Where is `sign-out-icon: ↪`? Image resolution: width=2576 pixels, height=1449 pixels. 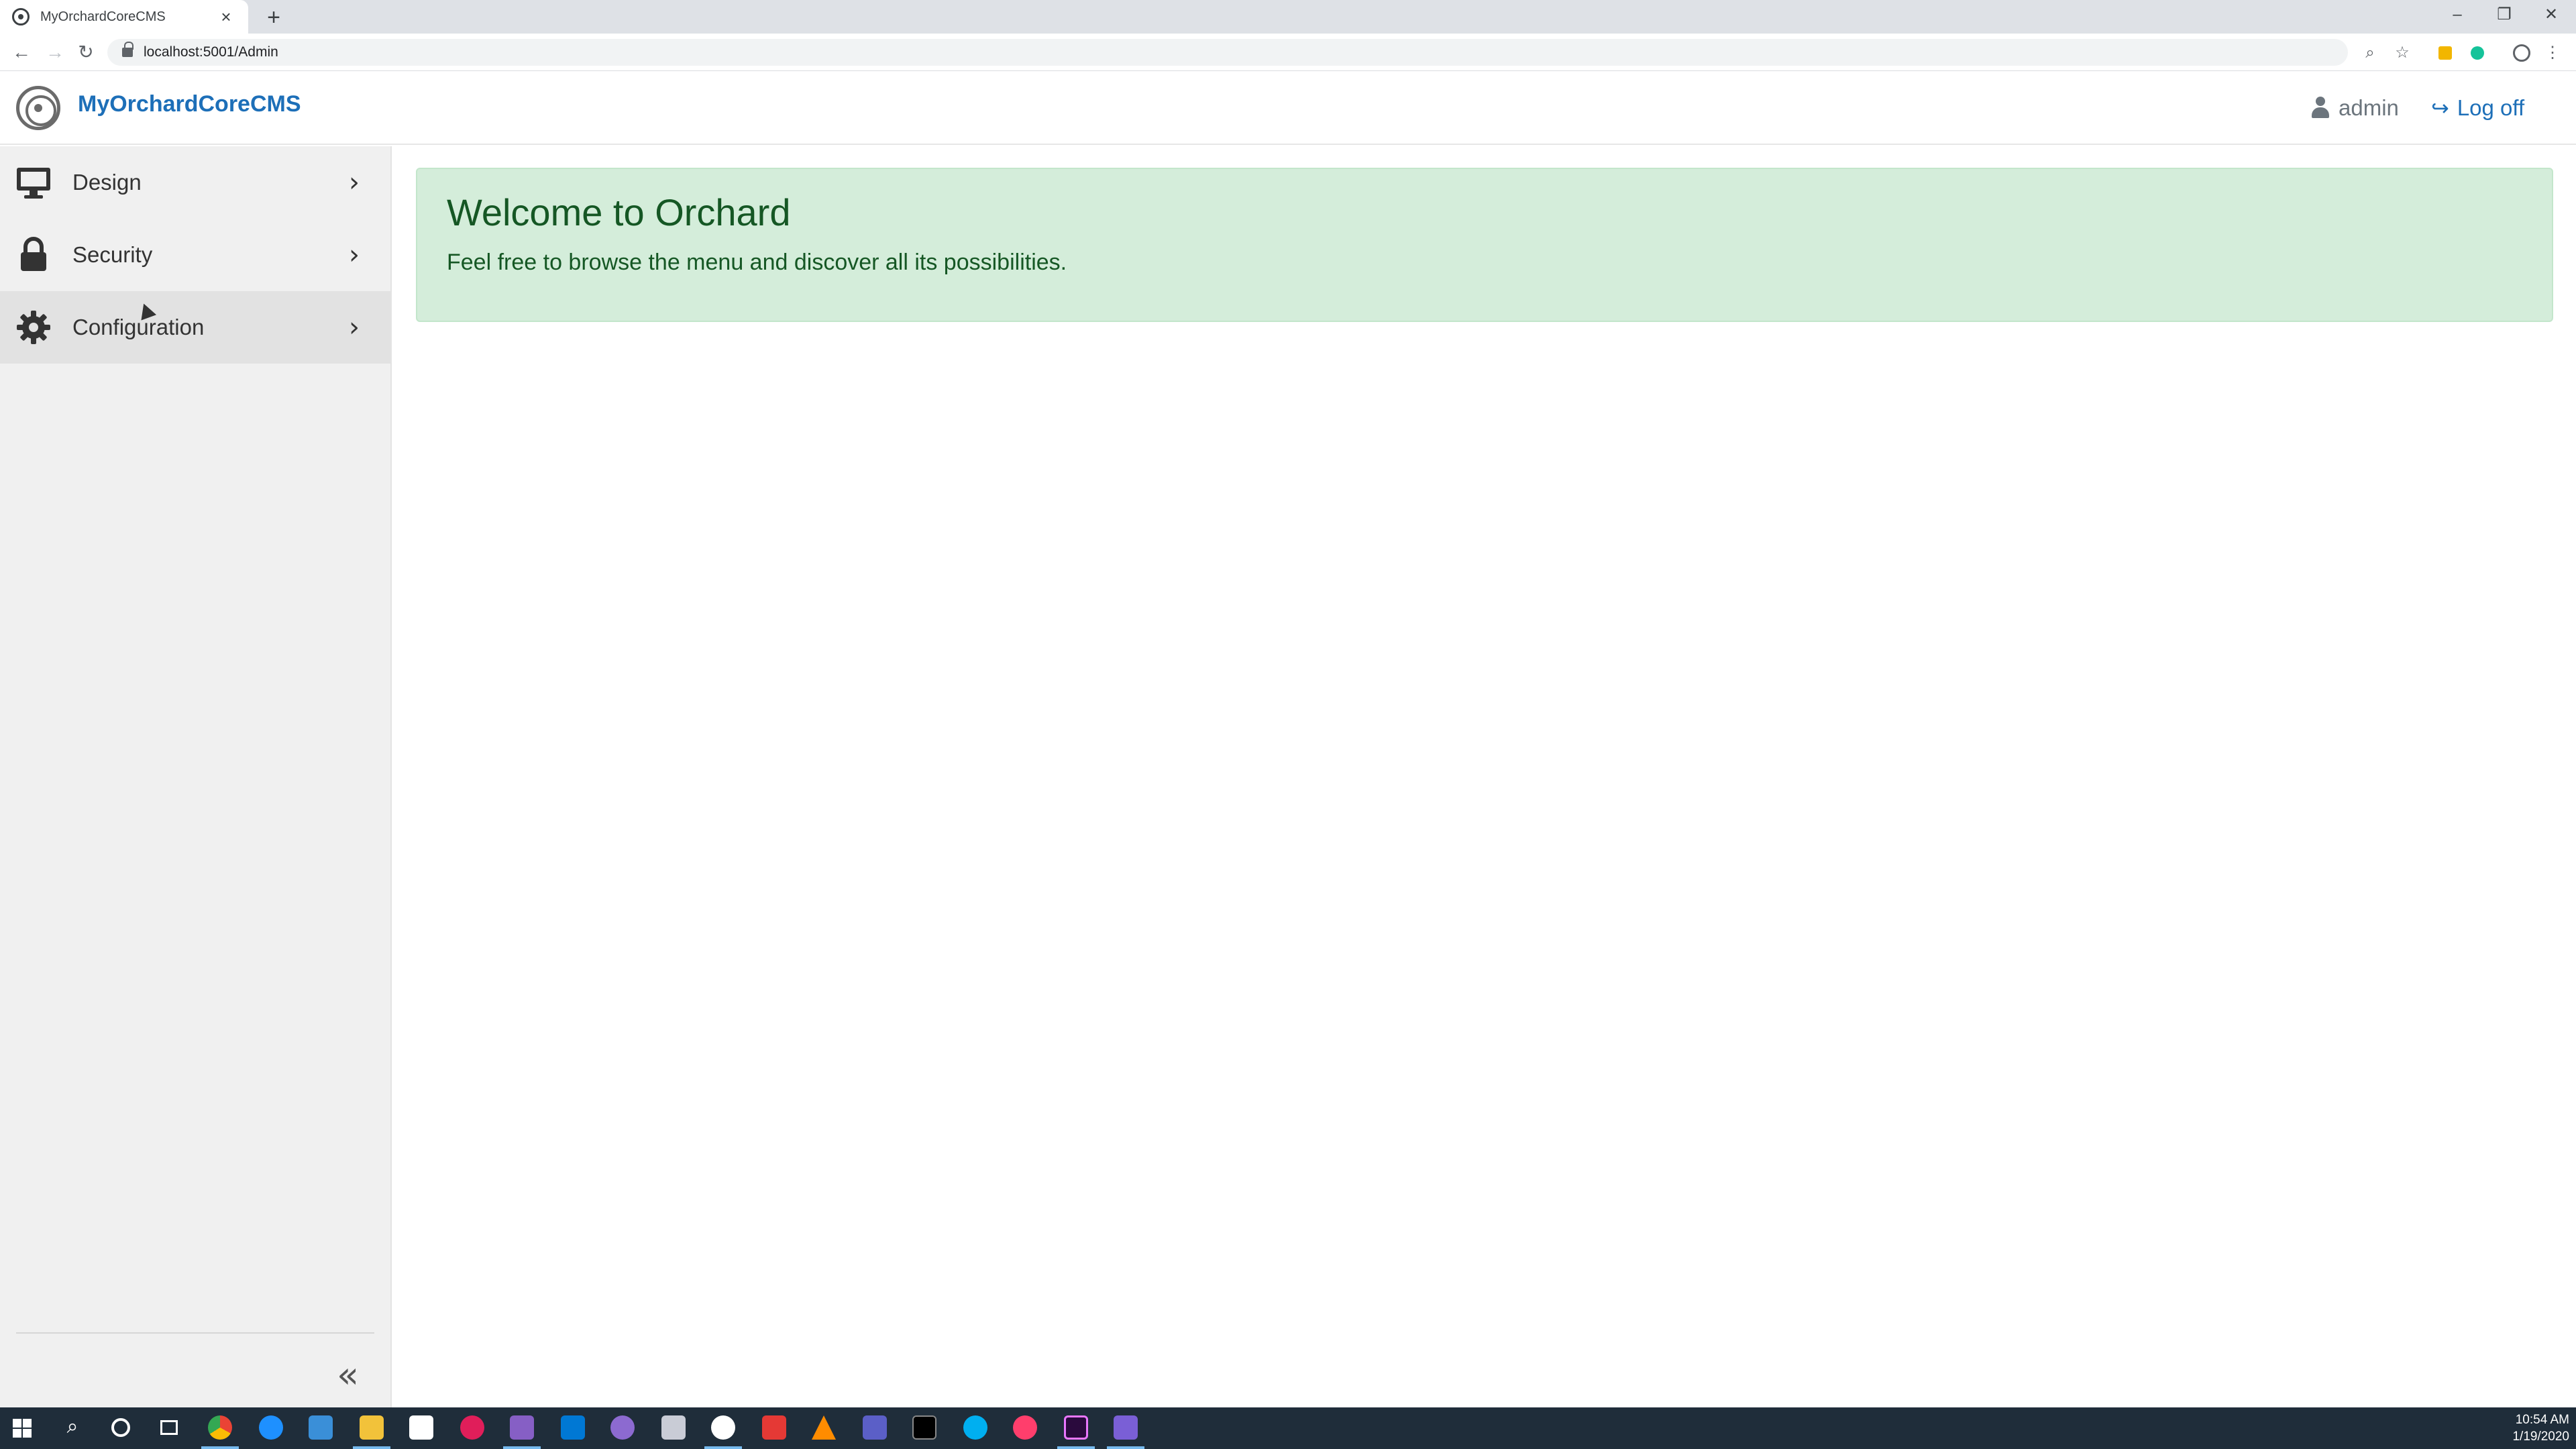
sign-out-icon: ↪ is located at coordinates (2440, 108).